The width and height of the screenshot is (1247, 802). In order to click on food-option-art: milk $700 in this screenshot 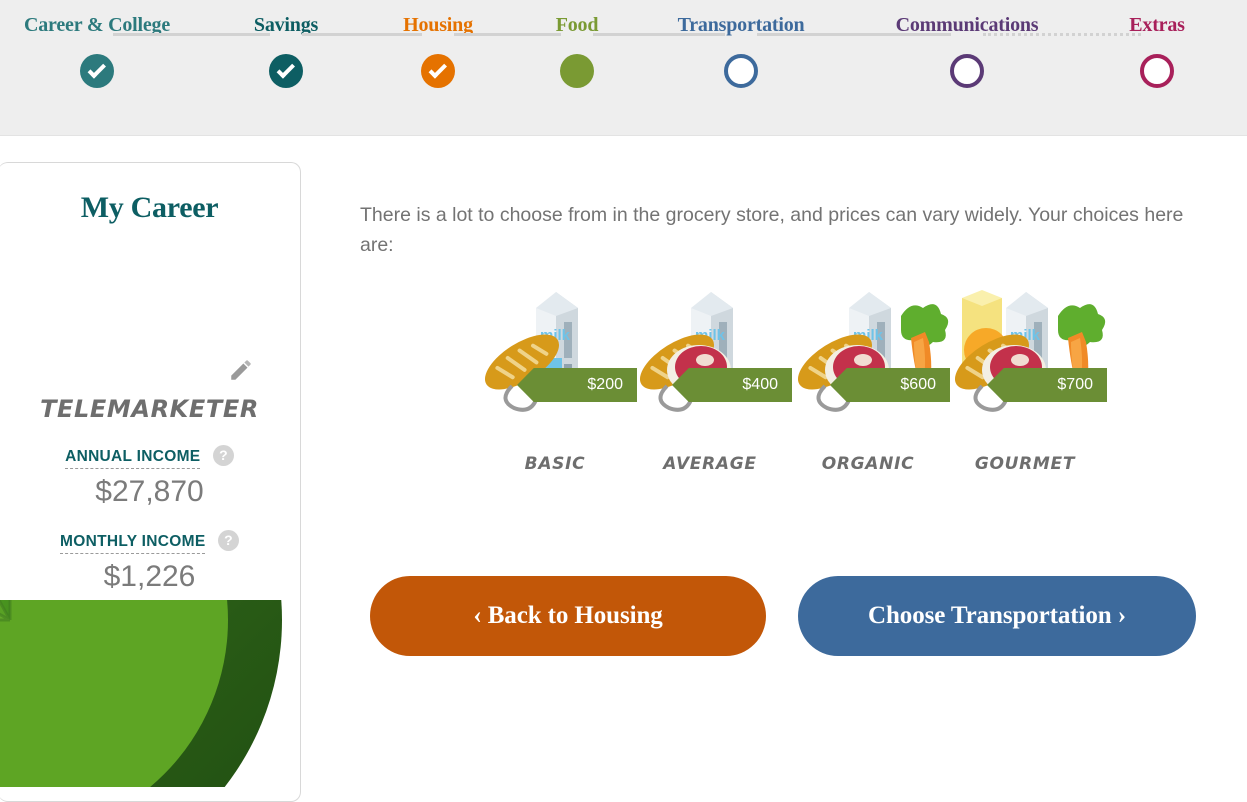, I will do `click(1025, 350)`.